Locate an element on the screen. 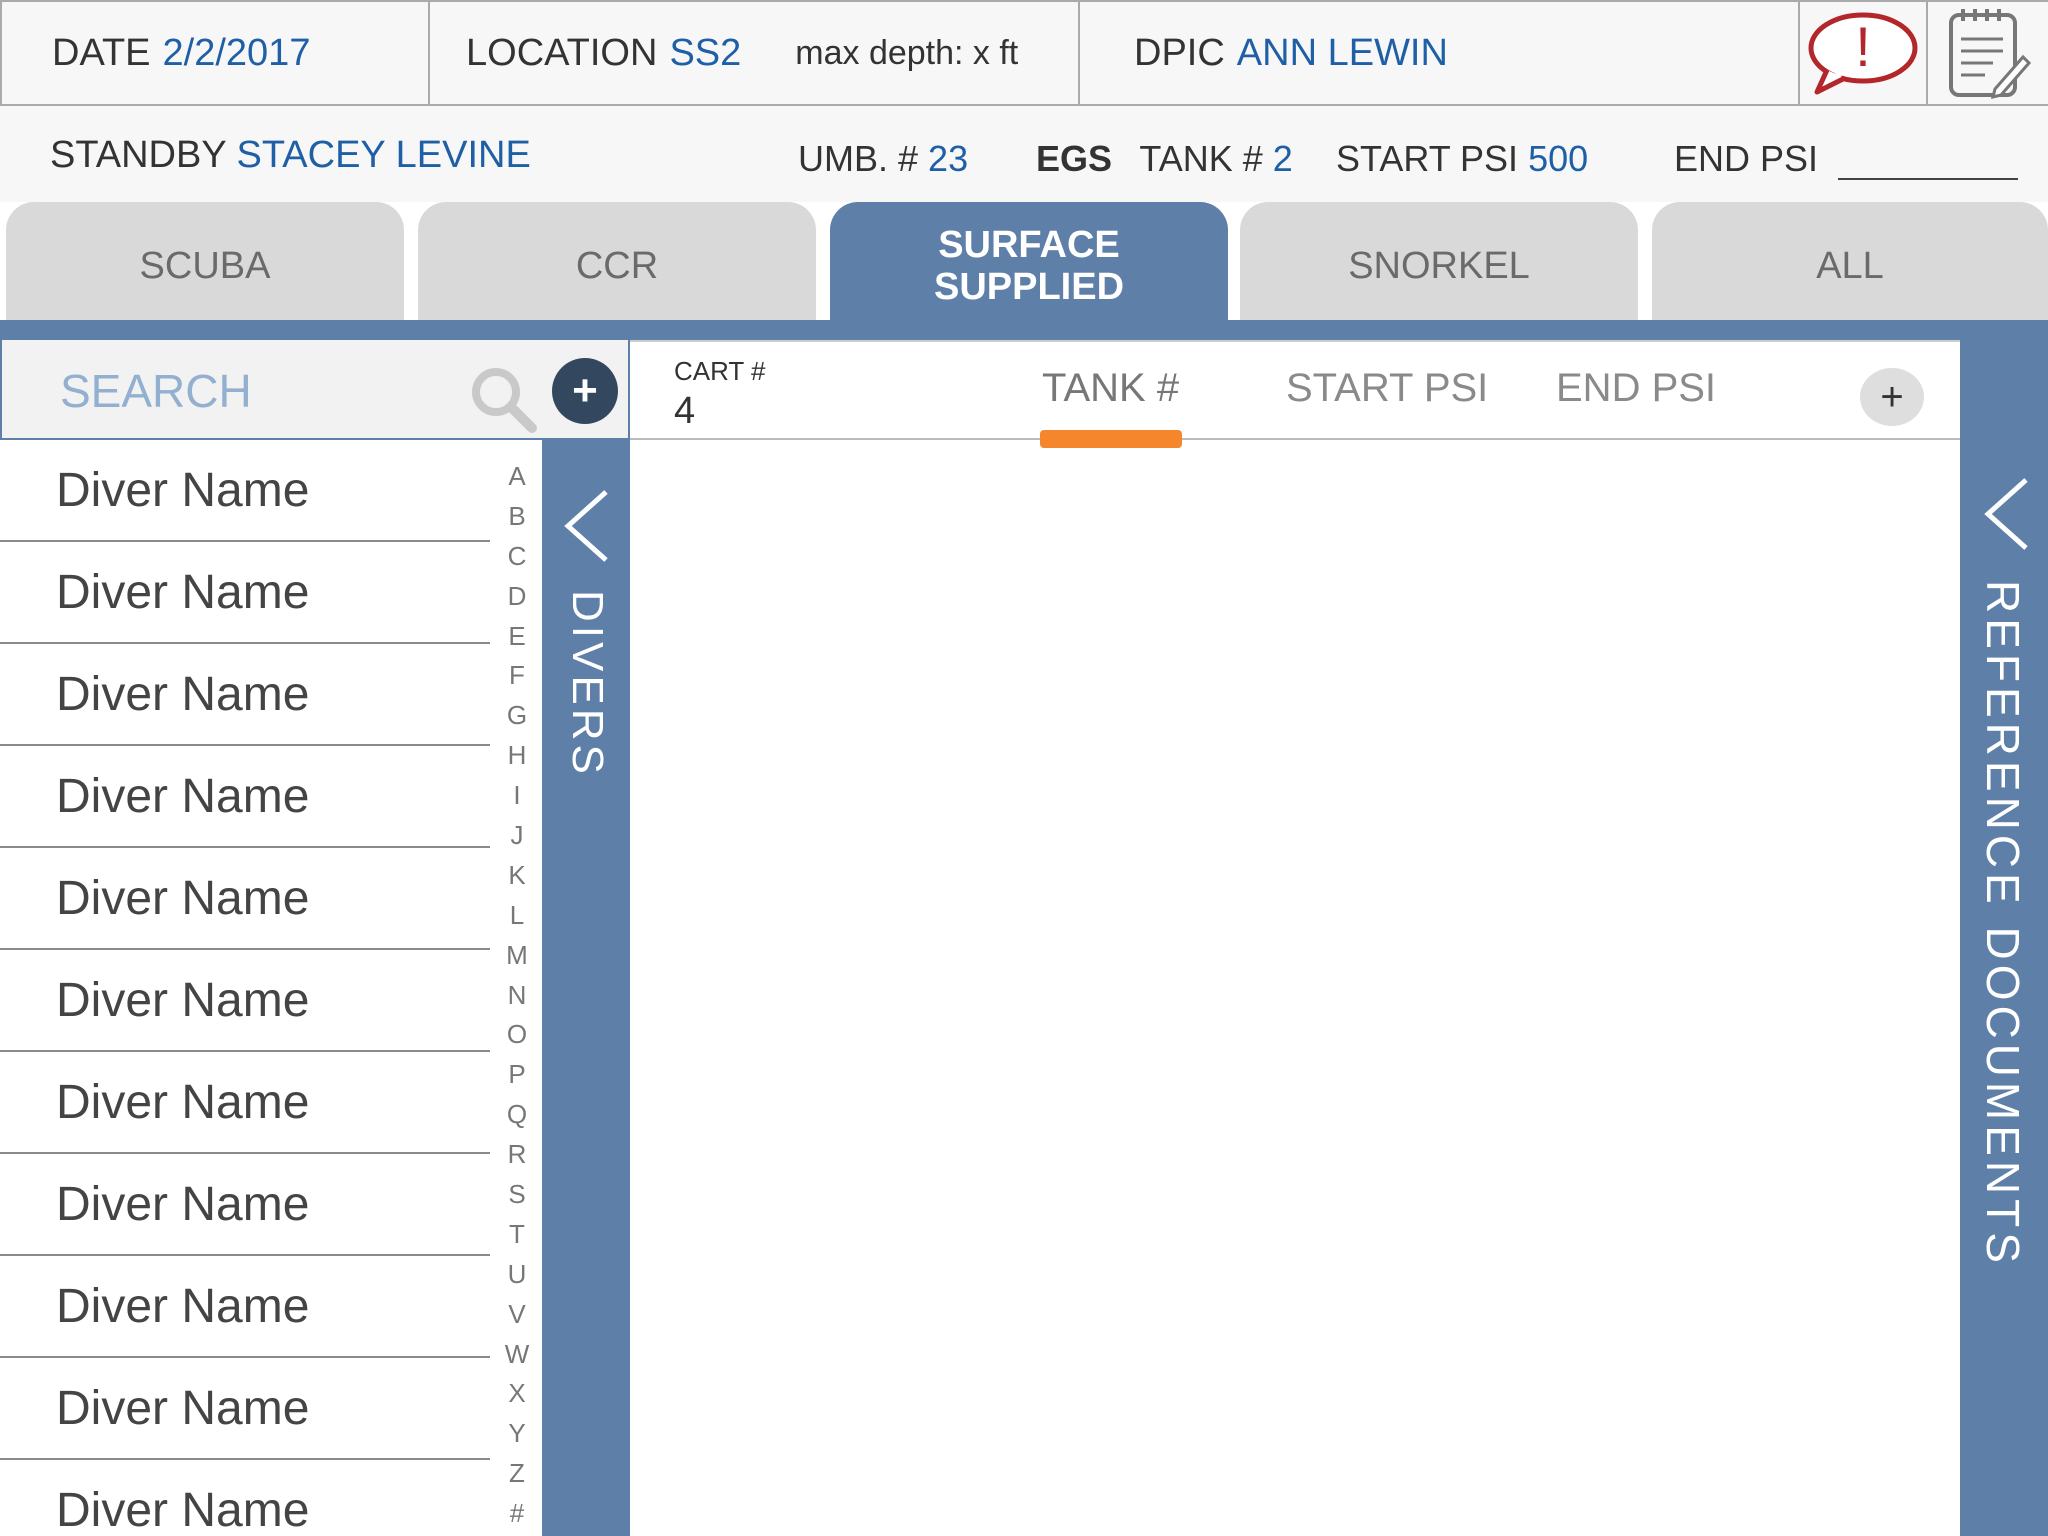 This screenshot has height=1536, width=2048. alphabet-letter: D is located at coordinates (517, 596).